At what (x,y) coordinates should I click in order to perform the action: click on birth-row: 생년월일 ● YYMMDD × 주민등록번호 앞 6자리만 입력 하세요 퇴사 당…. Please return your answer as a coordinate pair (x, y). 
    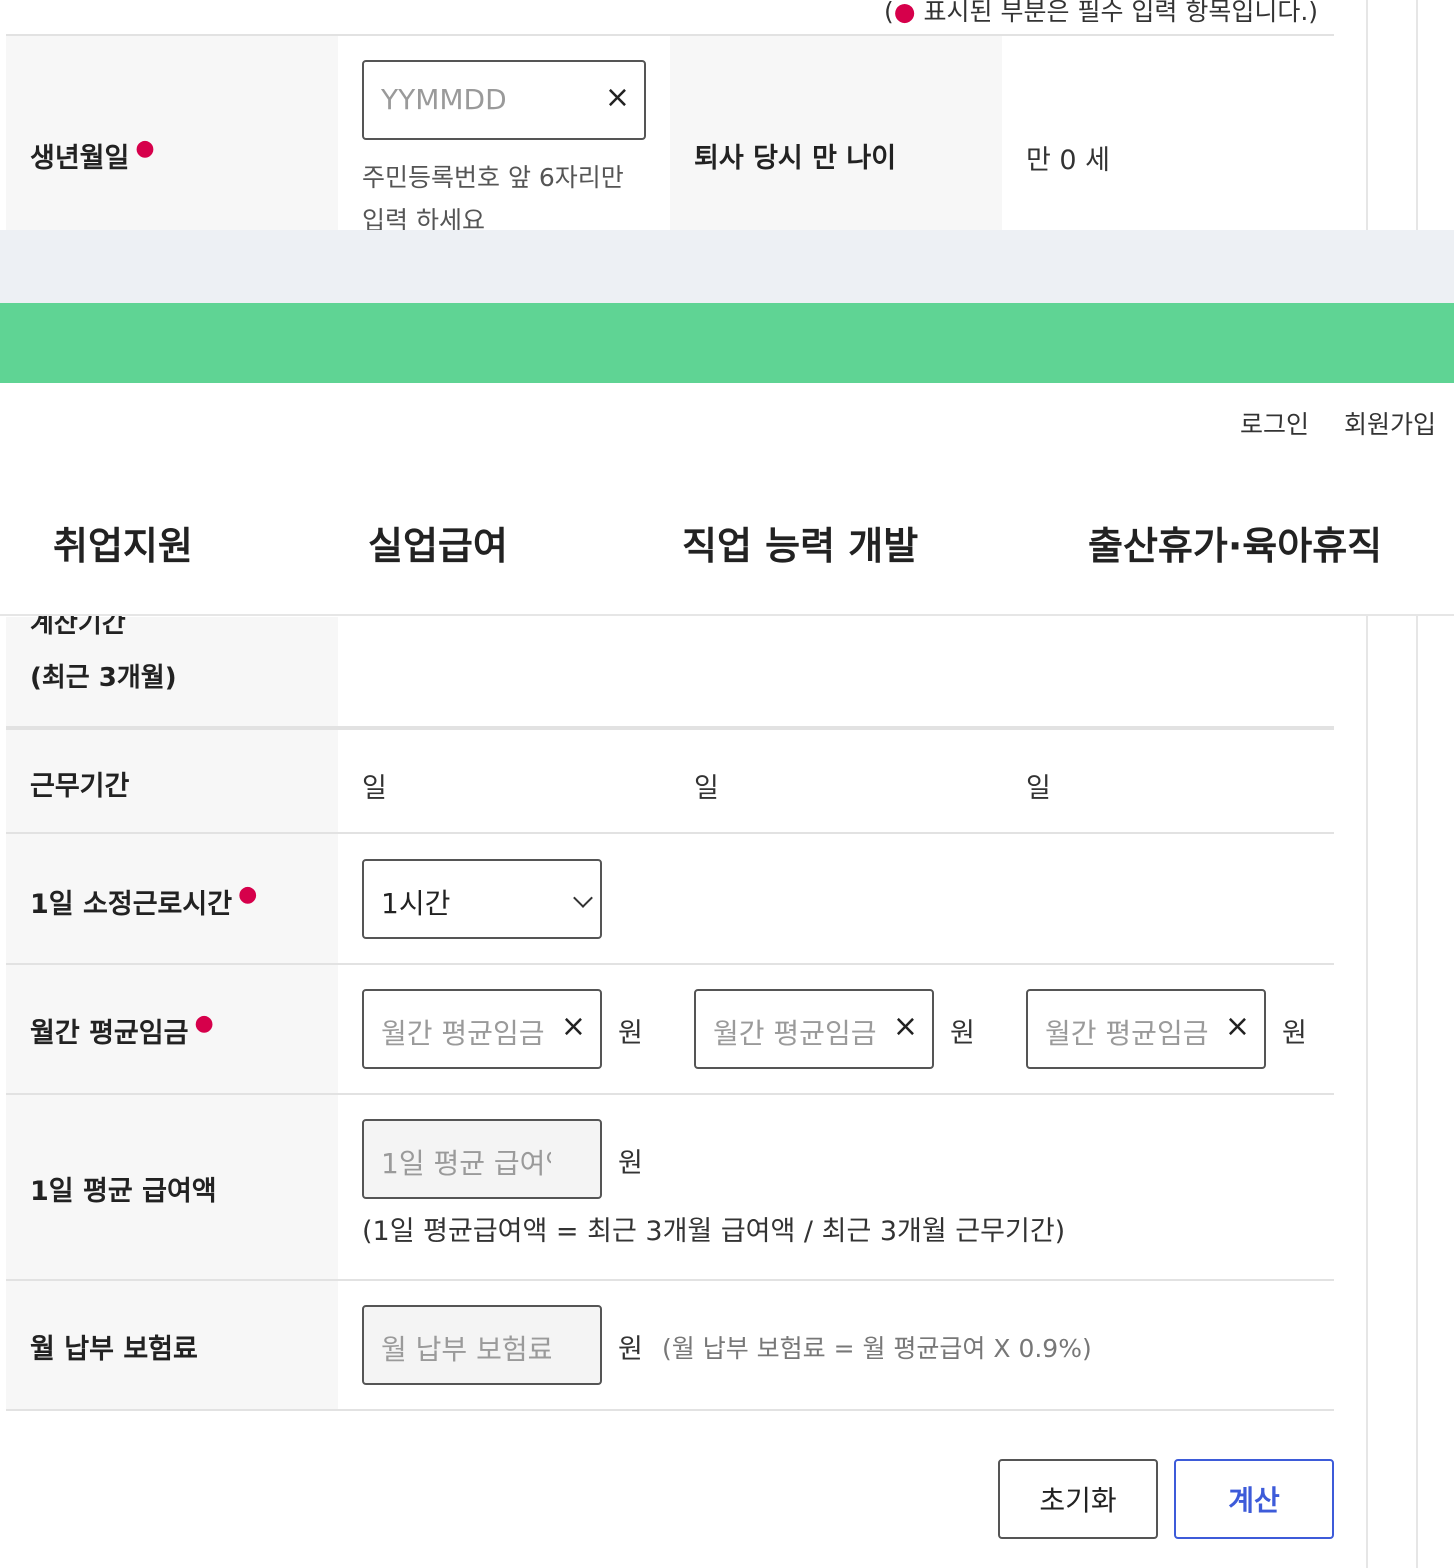
    Looking at the image, I should click on (670, 134).